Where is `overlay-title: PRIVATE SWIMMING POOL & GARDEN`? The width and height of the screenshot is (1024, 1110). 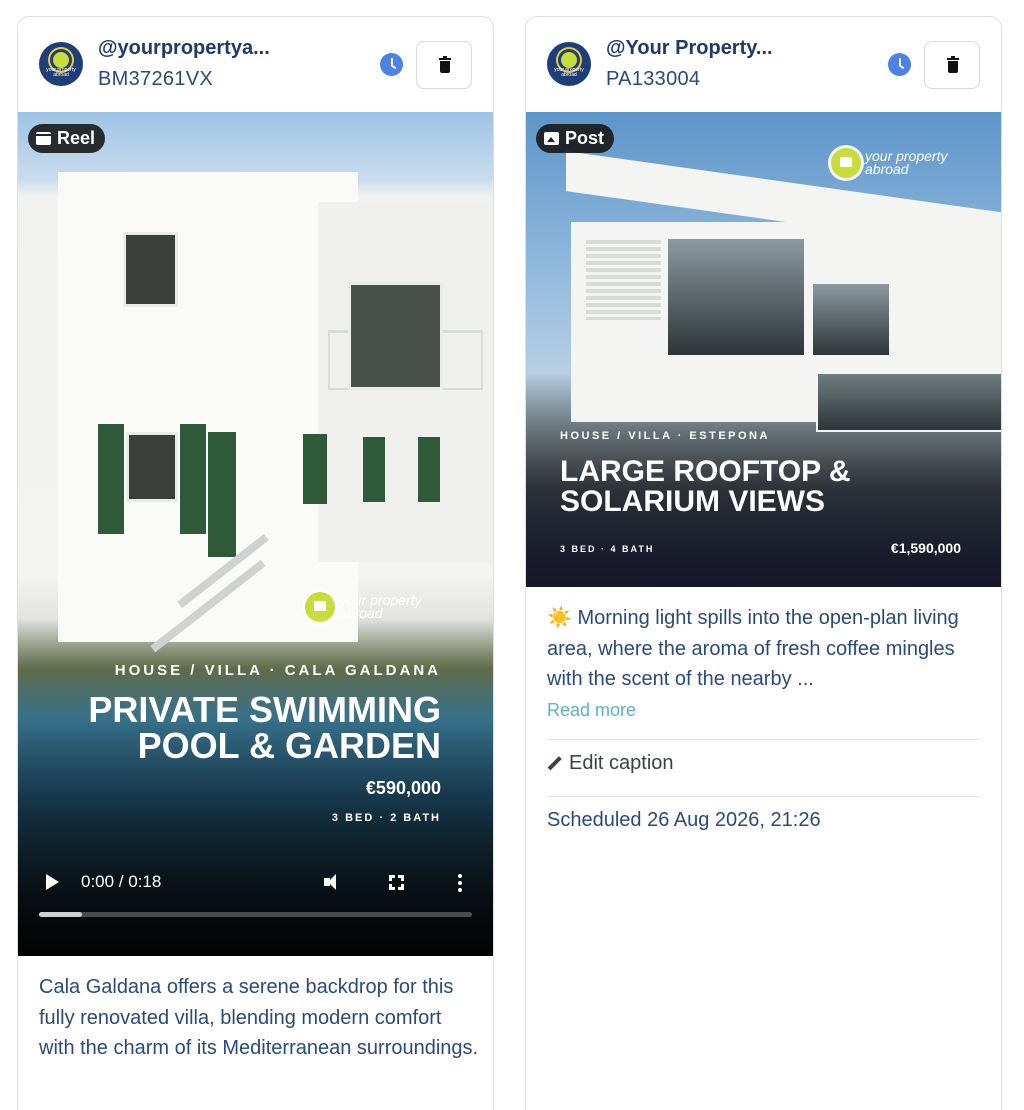
overlay-title: PRIVATE SWIMMING POOL & GARDEN is located at coordinates (264, 727).